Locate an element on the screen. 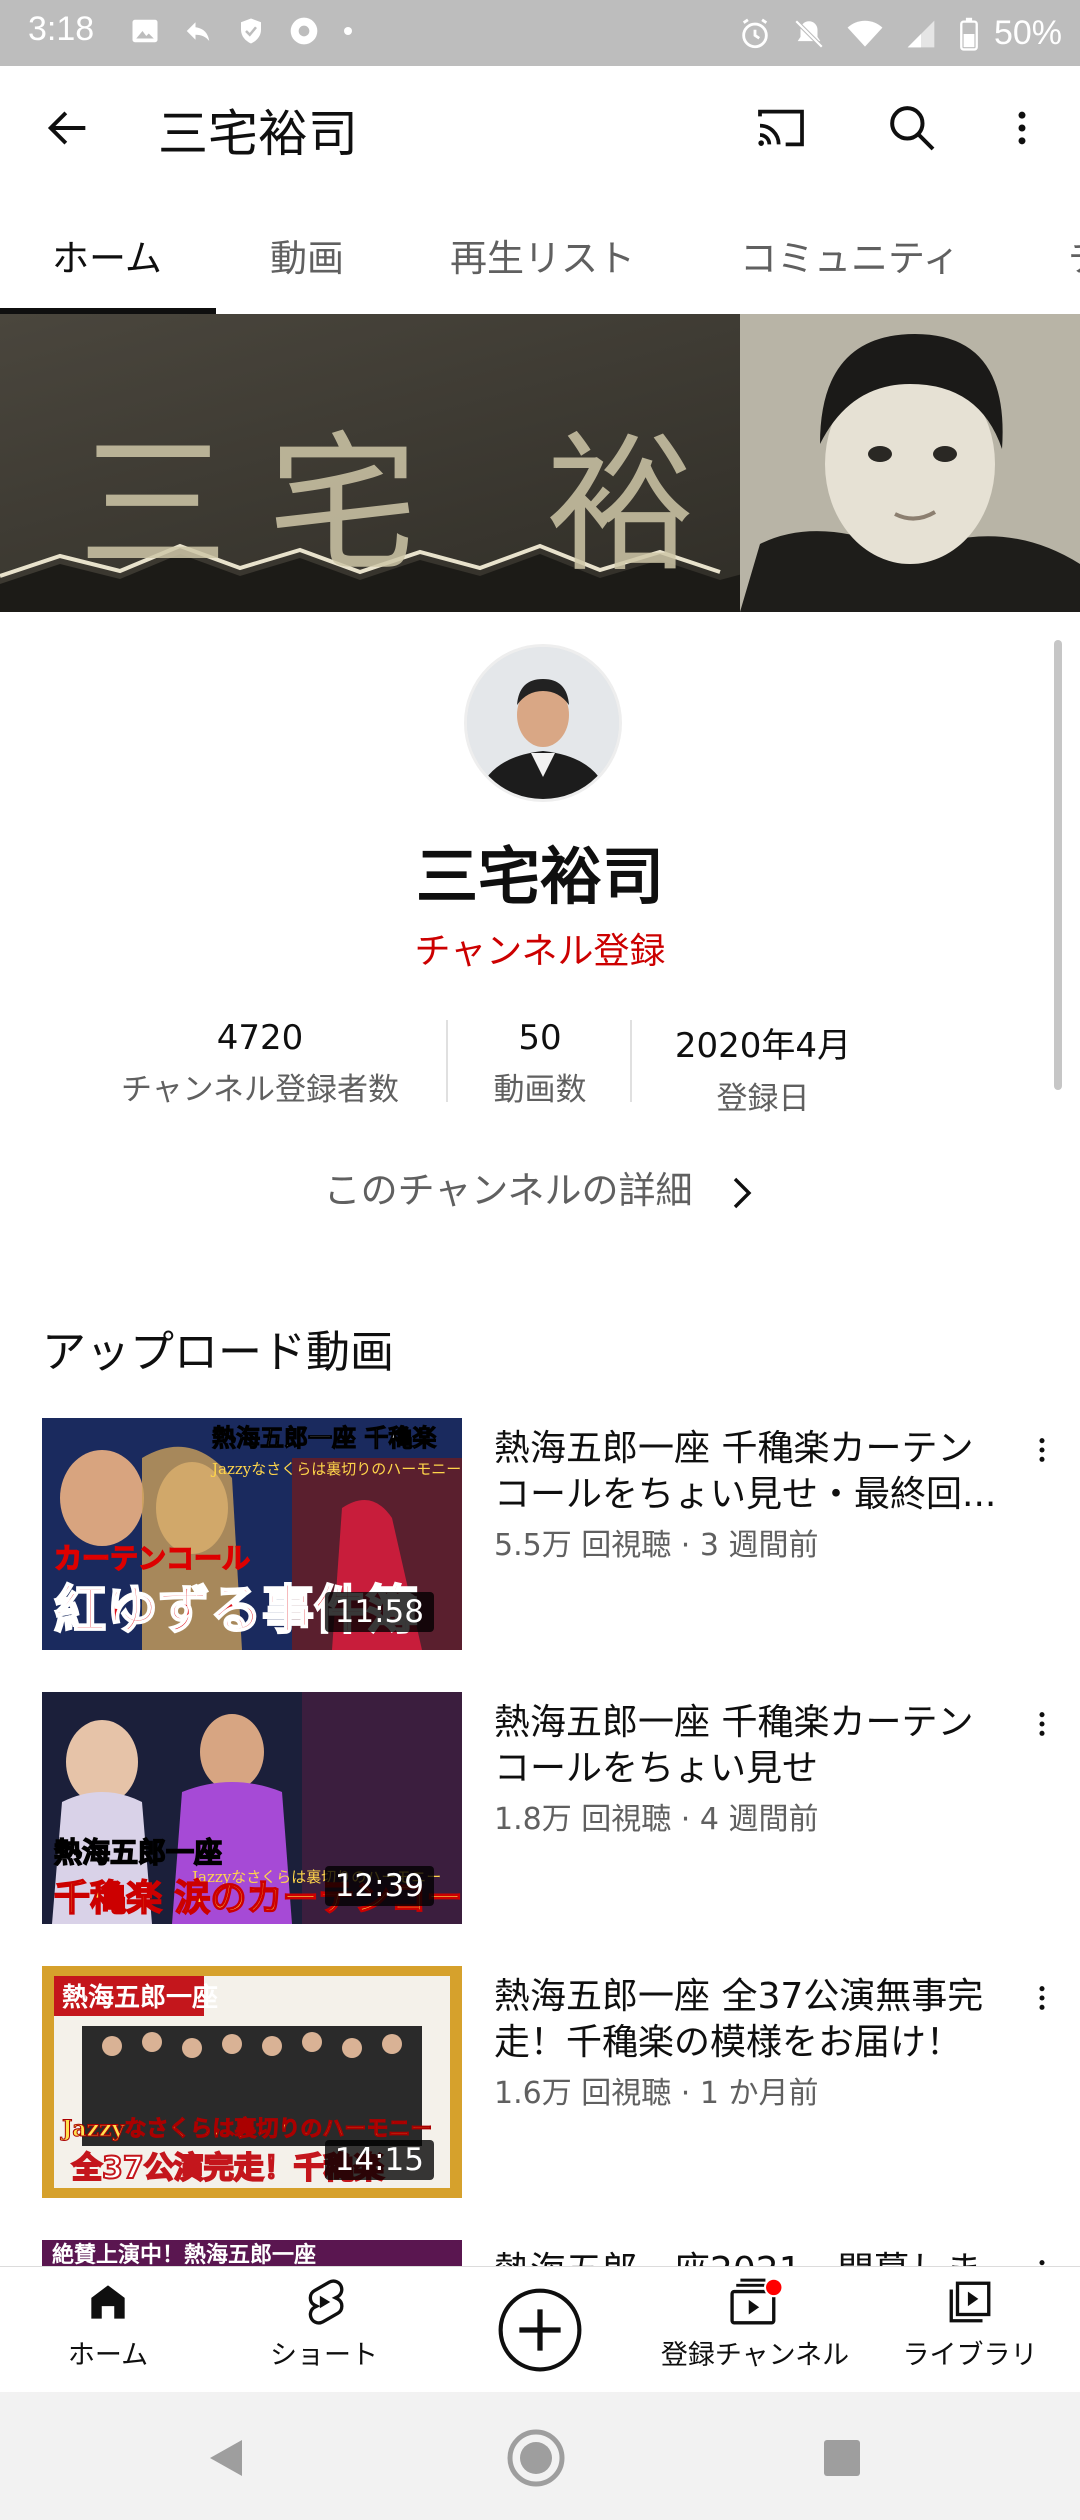 The image size is (1080, 2520). wifi-icon is located at coordinates (865, 33).